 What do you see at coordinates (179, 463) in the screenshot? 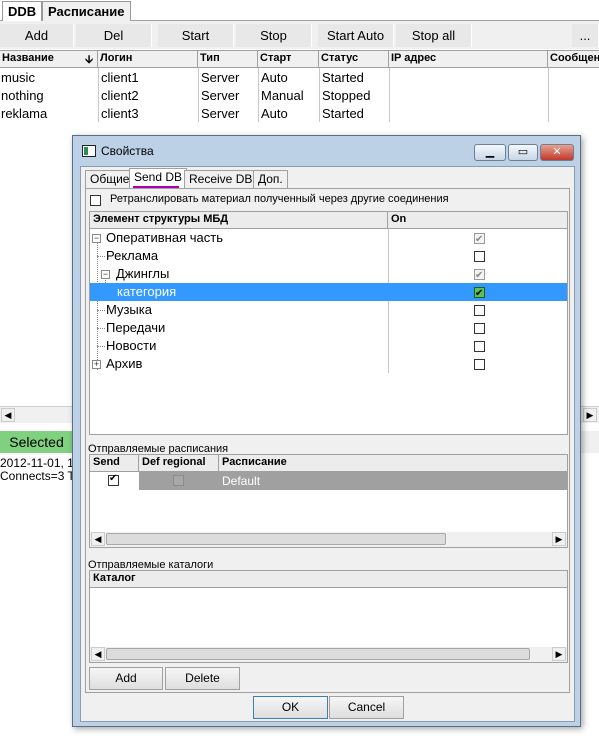
I see `column-header-def-regional: Def regional` at bounding box center [179, 463].